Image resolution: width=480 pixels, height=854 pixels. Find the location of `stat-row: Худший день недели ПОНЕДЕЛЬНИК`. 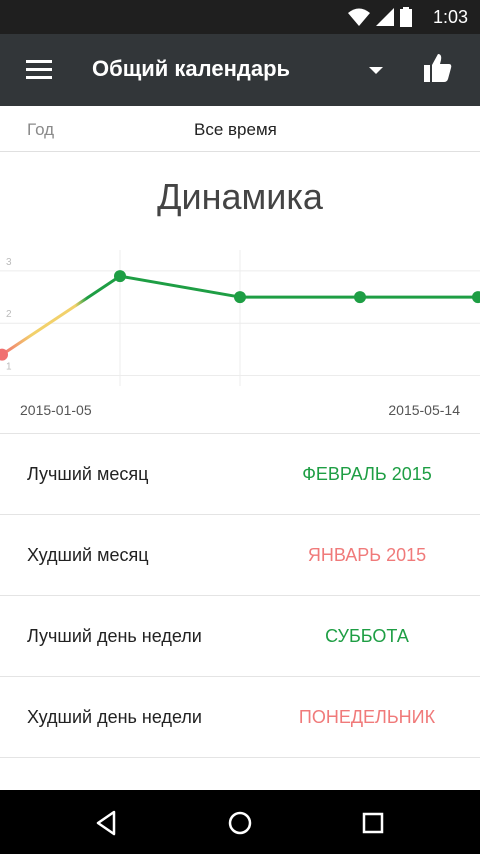

stat-row: Худший день недели ПОНЕДЕЛЬНИК is located at coordinates (240, 717).